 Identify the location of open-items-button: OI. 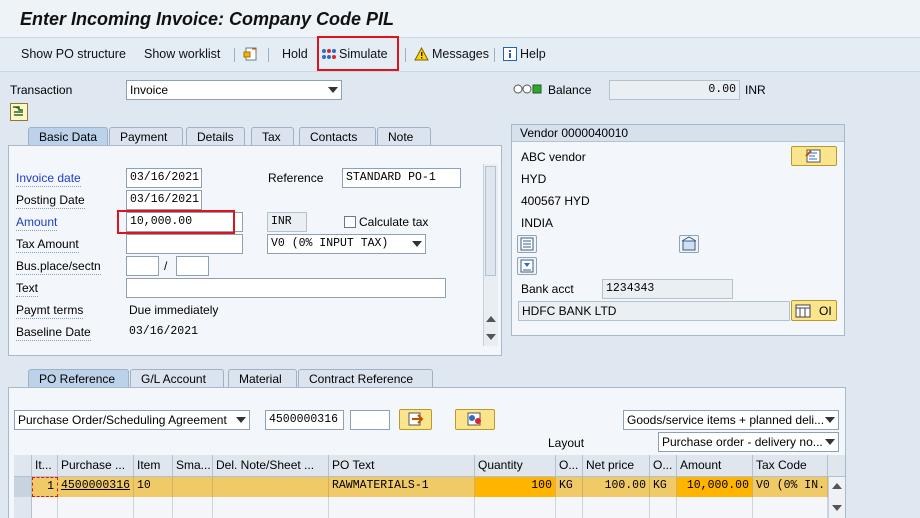
(814, 310).